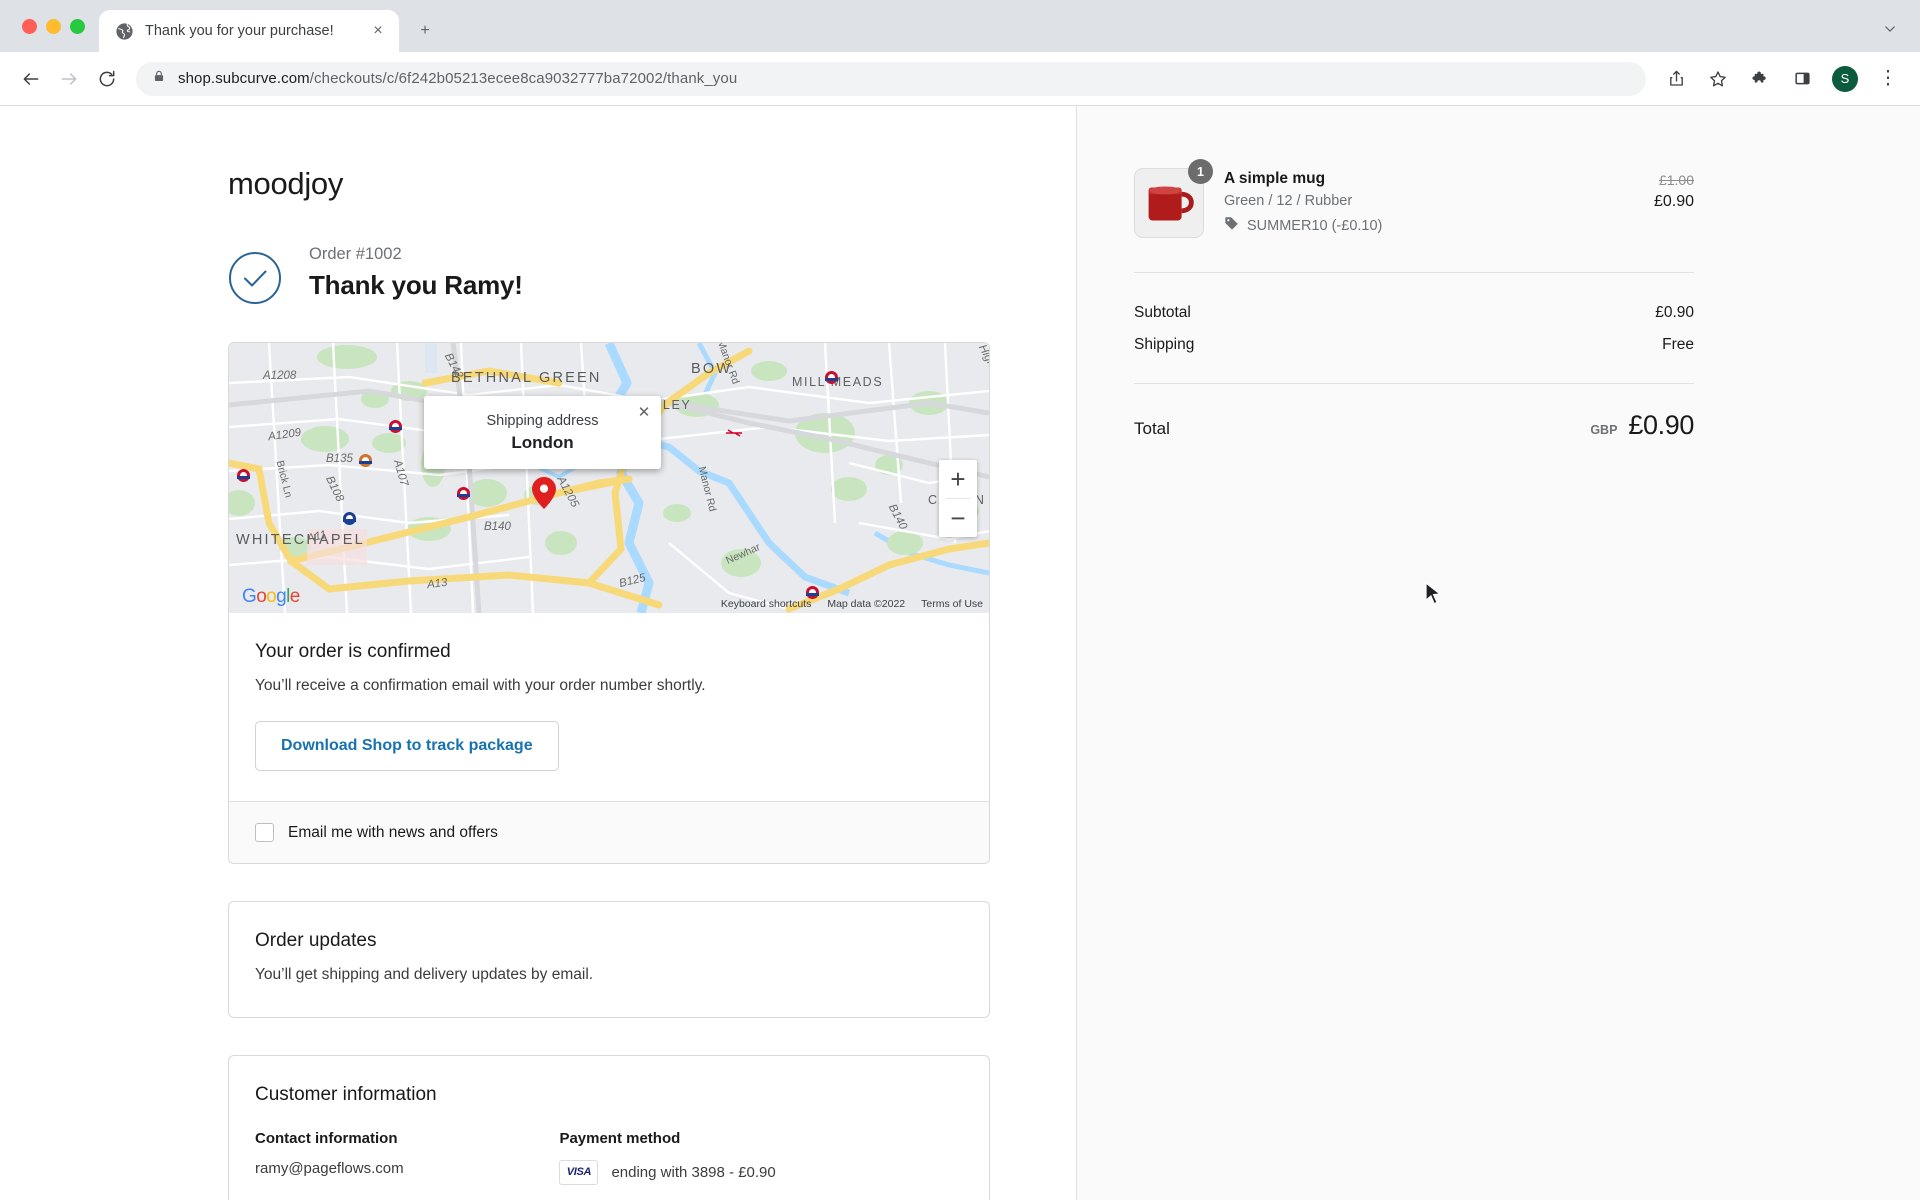  Describe the element at coordinates (1674, 312) in the screenshot. I see `summary-row-value: £0.90` at that location.